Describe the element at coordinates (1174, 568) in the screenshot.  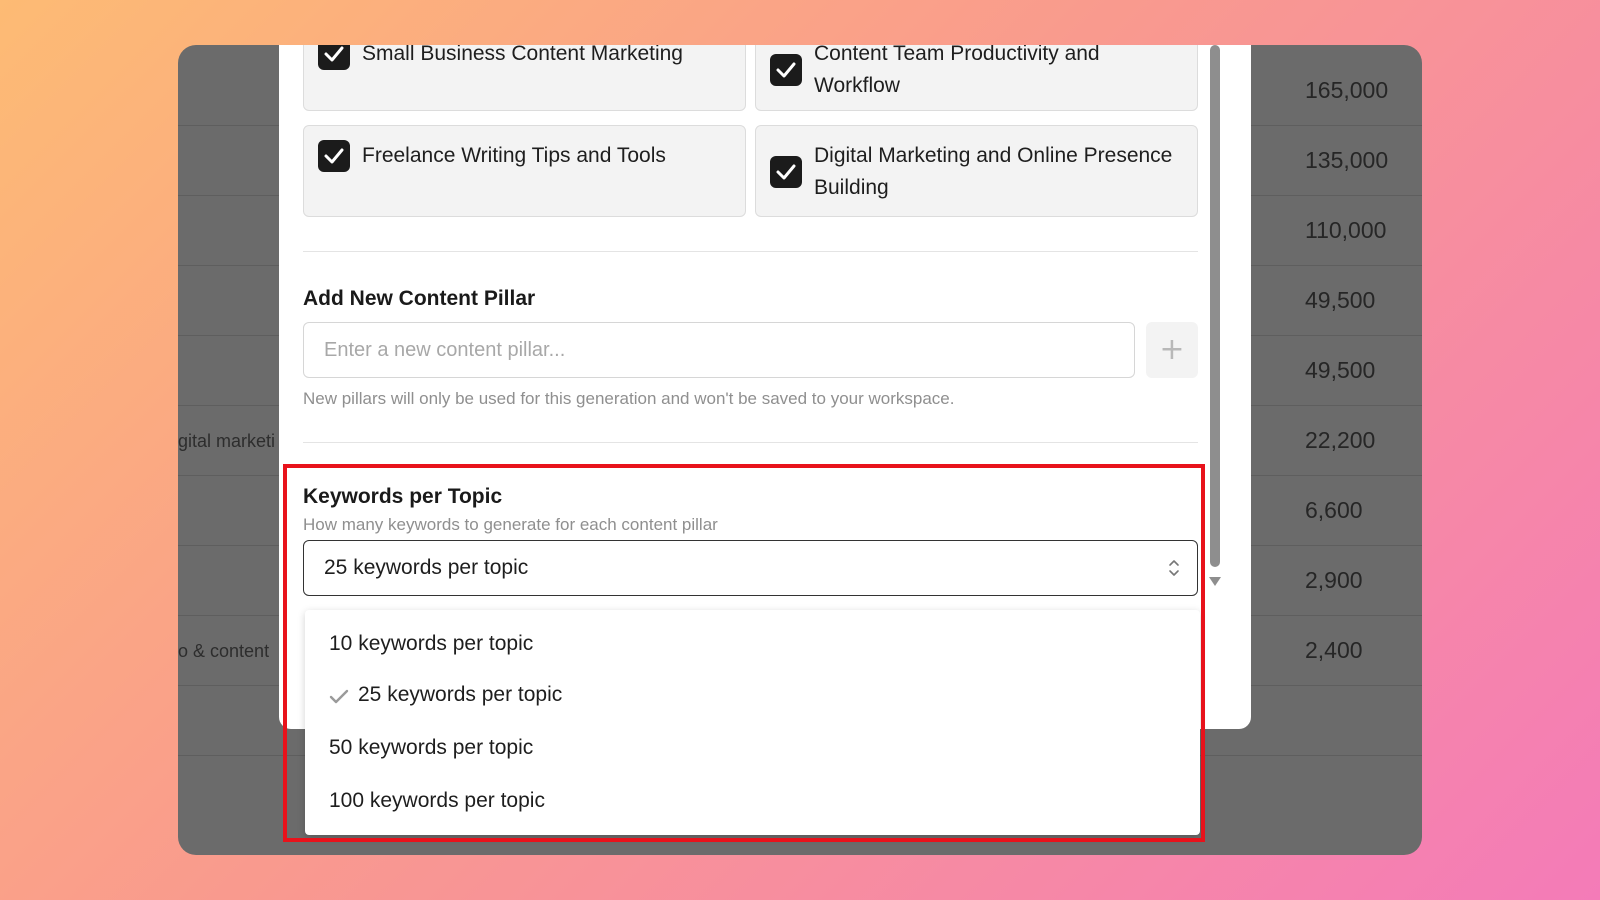
I see `chevron-up-down-icon` at that location.